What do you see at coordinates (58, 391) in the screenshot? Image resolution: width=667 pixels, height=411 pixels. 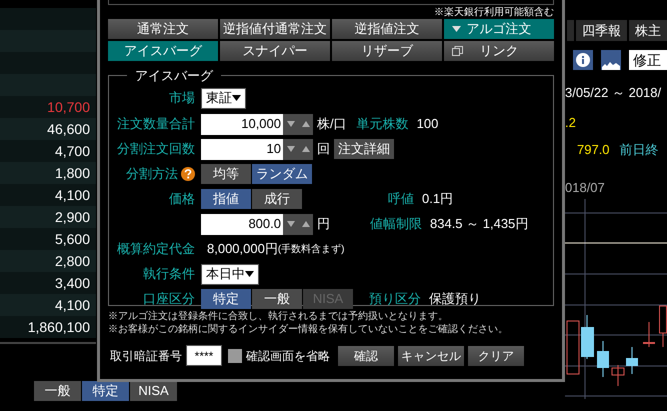 I see `account-tab: 一般` at bounding box center [58, 391].